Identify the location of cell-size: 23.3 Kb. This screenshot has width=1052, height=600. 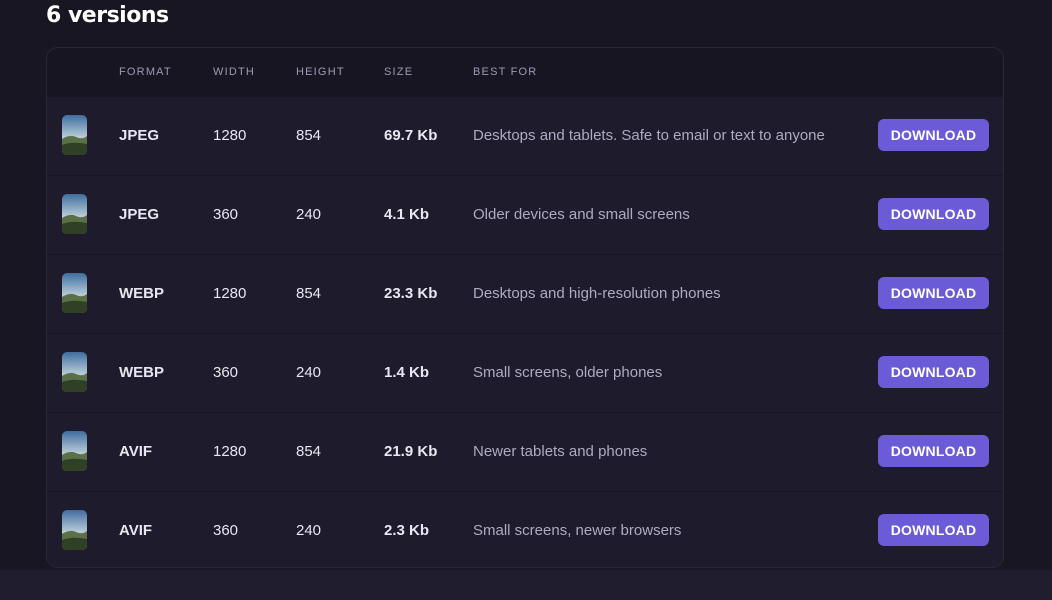
(411, 293).